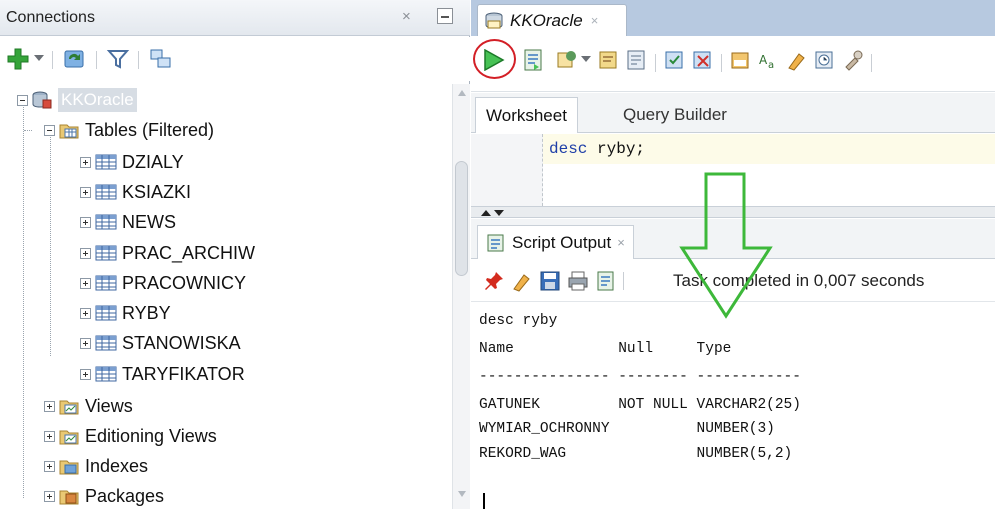 Image resolution: width=995 pixels, height=509 pixels. Describe the element at coordinates (484, 501) in the screenshot. I see `text-caret` at that location.